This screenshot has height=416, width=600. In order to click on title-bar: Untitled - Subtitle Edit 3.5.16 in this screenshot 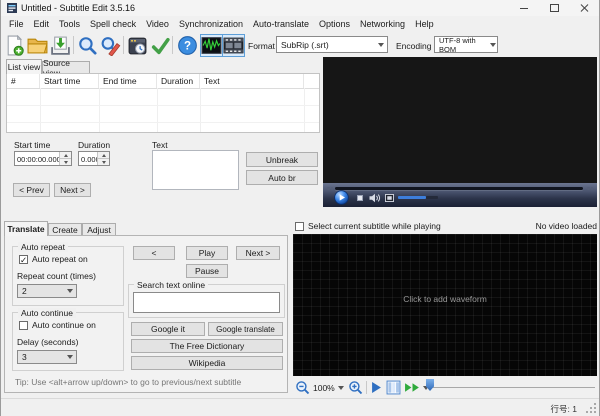, I will do `click(300, 8)`.